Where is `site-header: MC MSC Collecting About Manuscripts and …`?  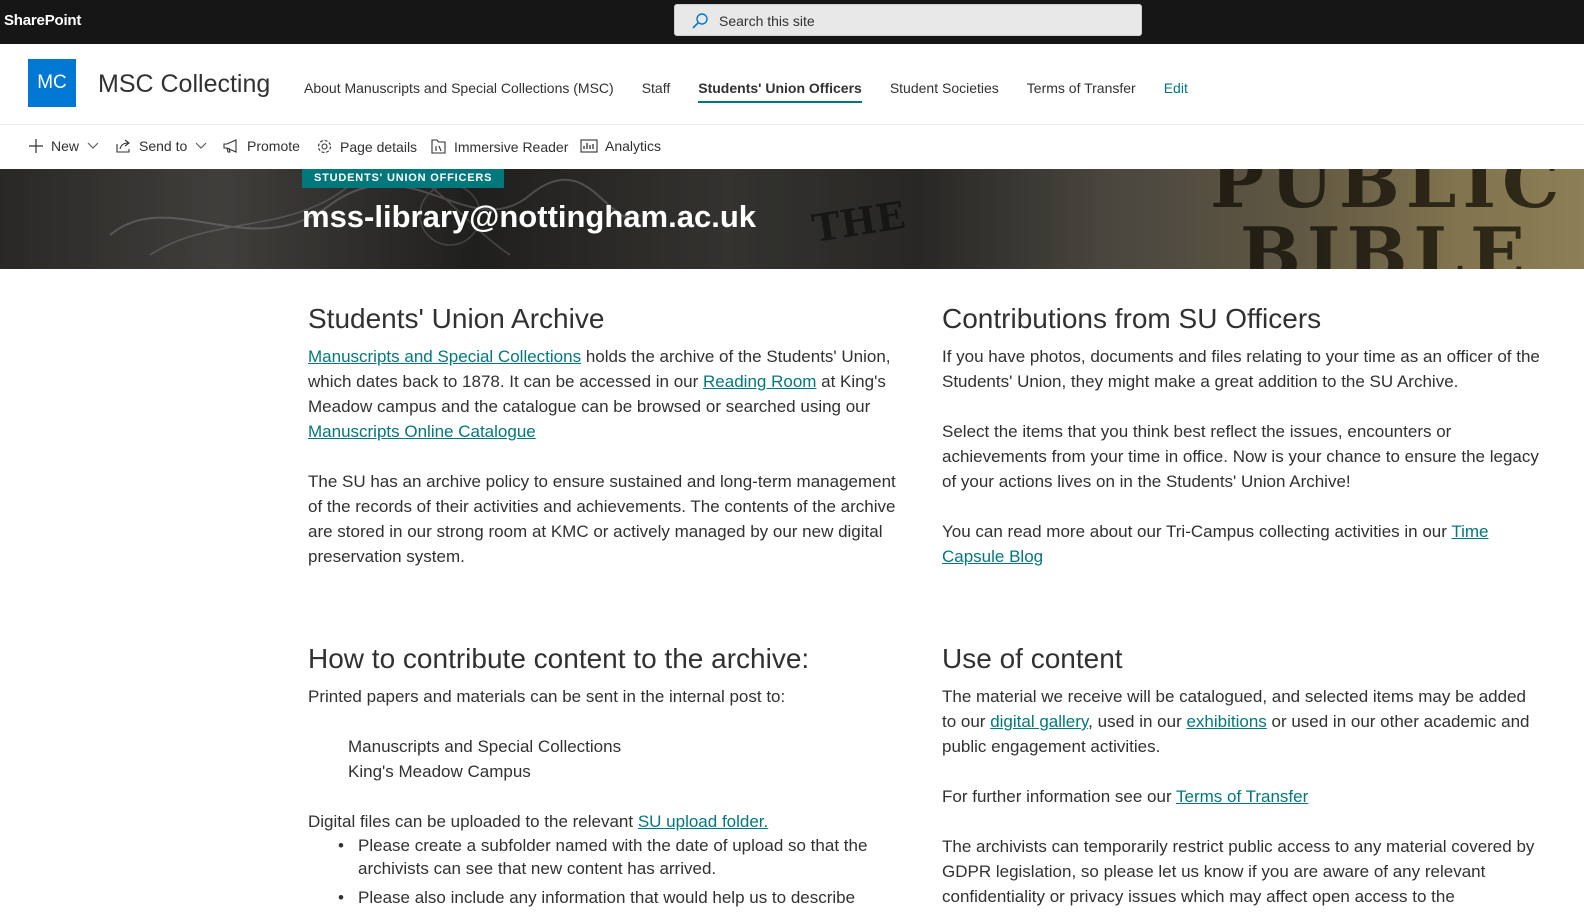 site-header: MC MSC Collecting About Manuscripts and … is located at coordinates (792, 84).